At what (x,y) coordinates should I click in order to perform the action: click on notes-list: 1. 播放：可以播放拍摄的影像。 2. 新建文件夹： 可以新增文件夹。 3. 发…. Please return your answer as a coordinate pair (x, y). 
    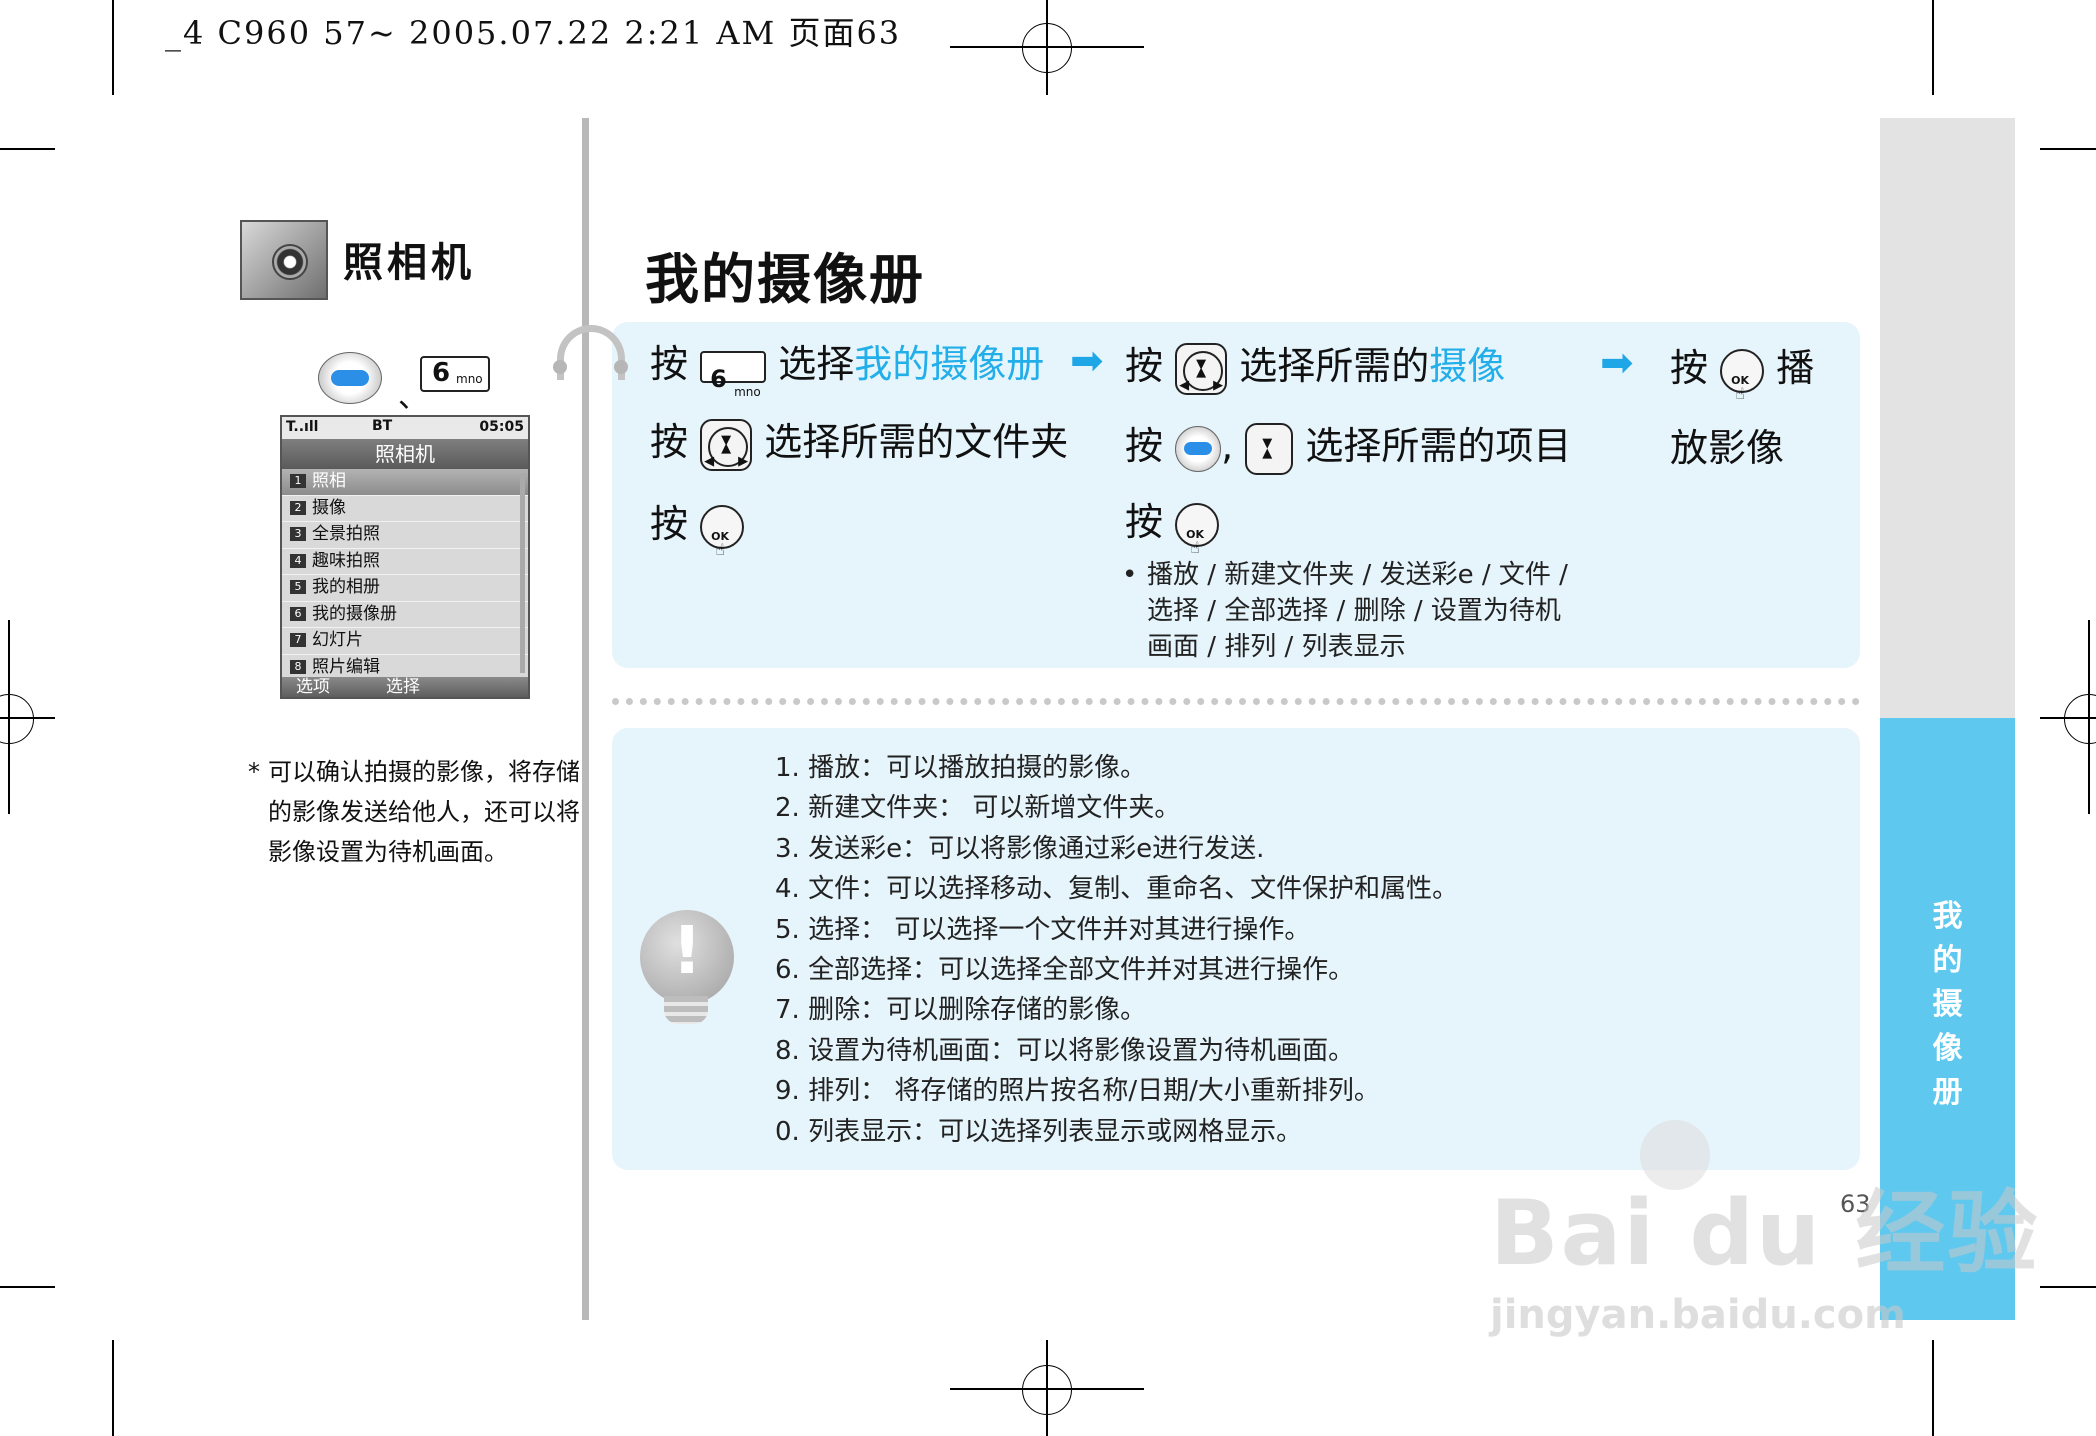
    Looking at the image, I should click on (1116, 950).